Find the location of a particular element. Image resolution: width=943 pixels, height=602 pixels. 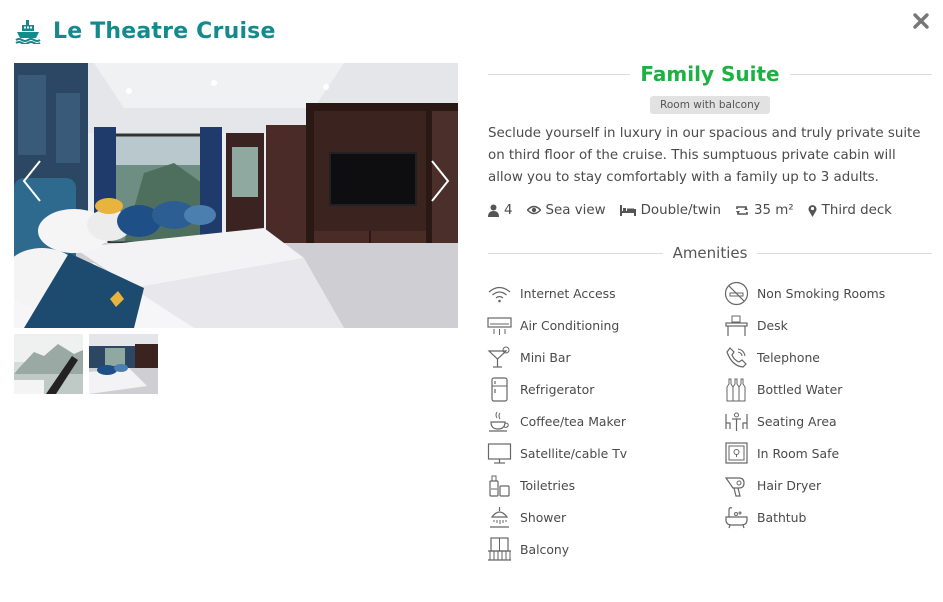

thumbnail-strip is located at coordinates (86, 364).